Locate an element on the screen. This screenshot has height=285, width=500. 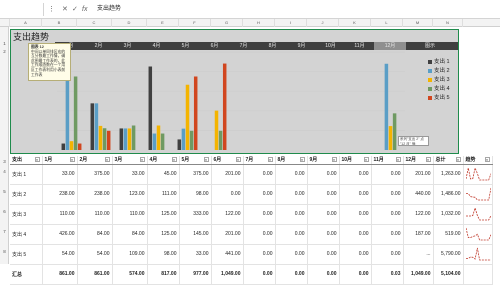
row-header: 6 is located at coordinates (4, 211).